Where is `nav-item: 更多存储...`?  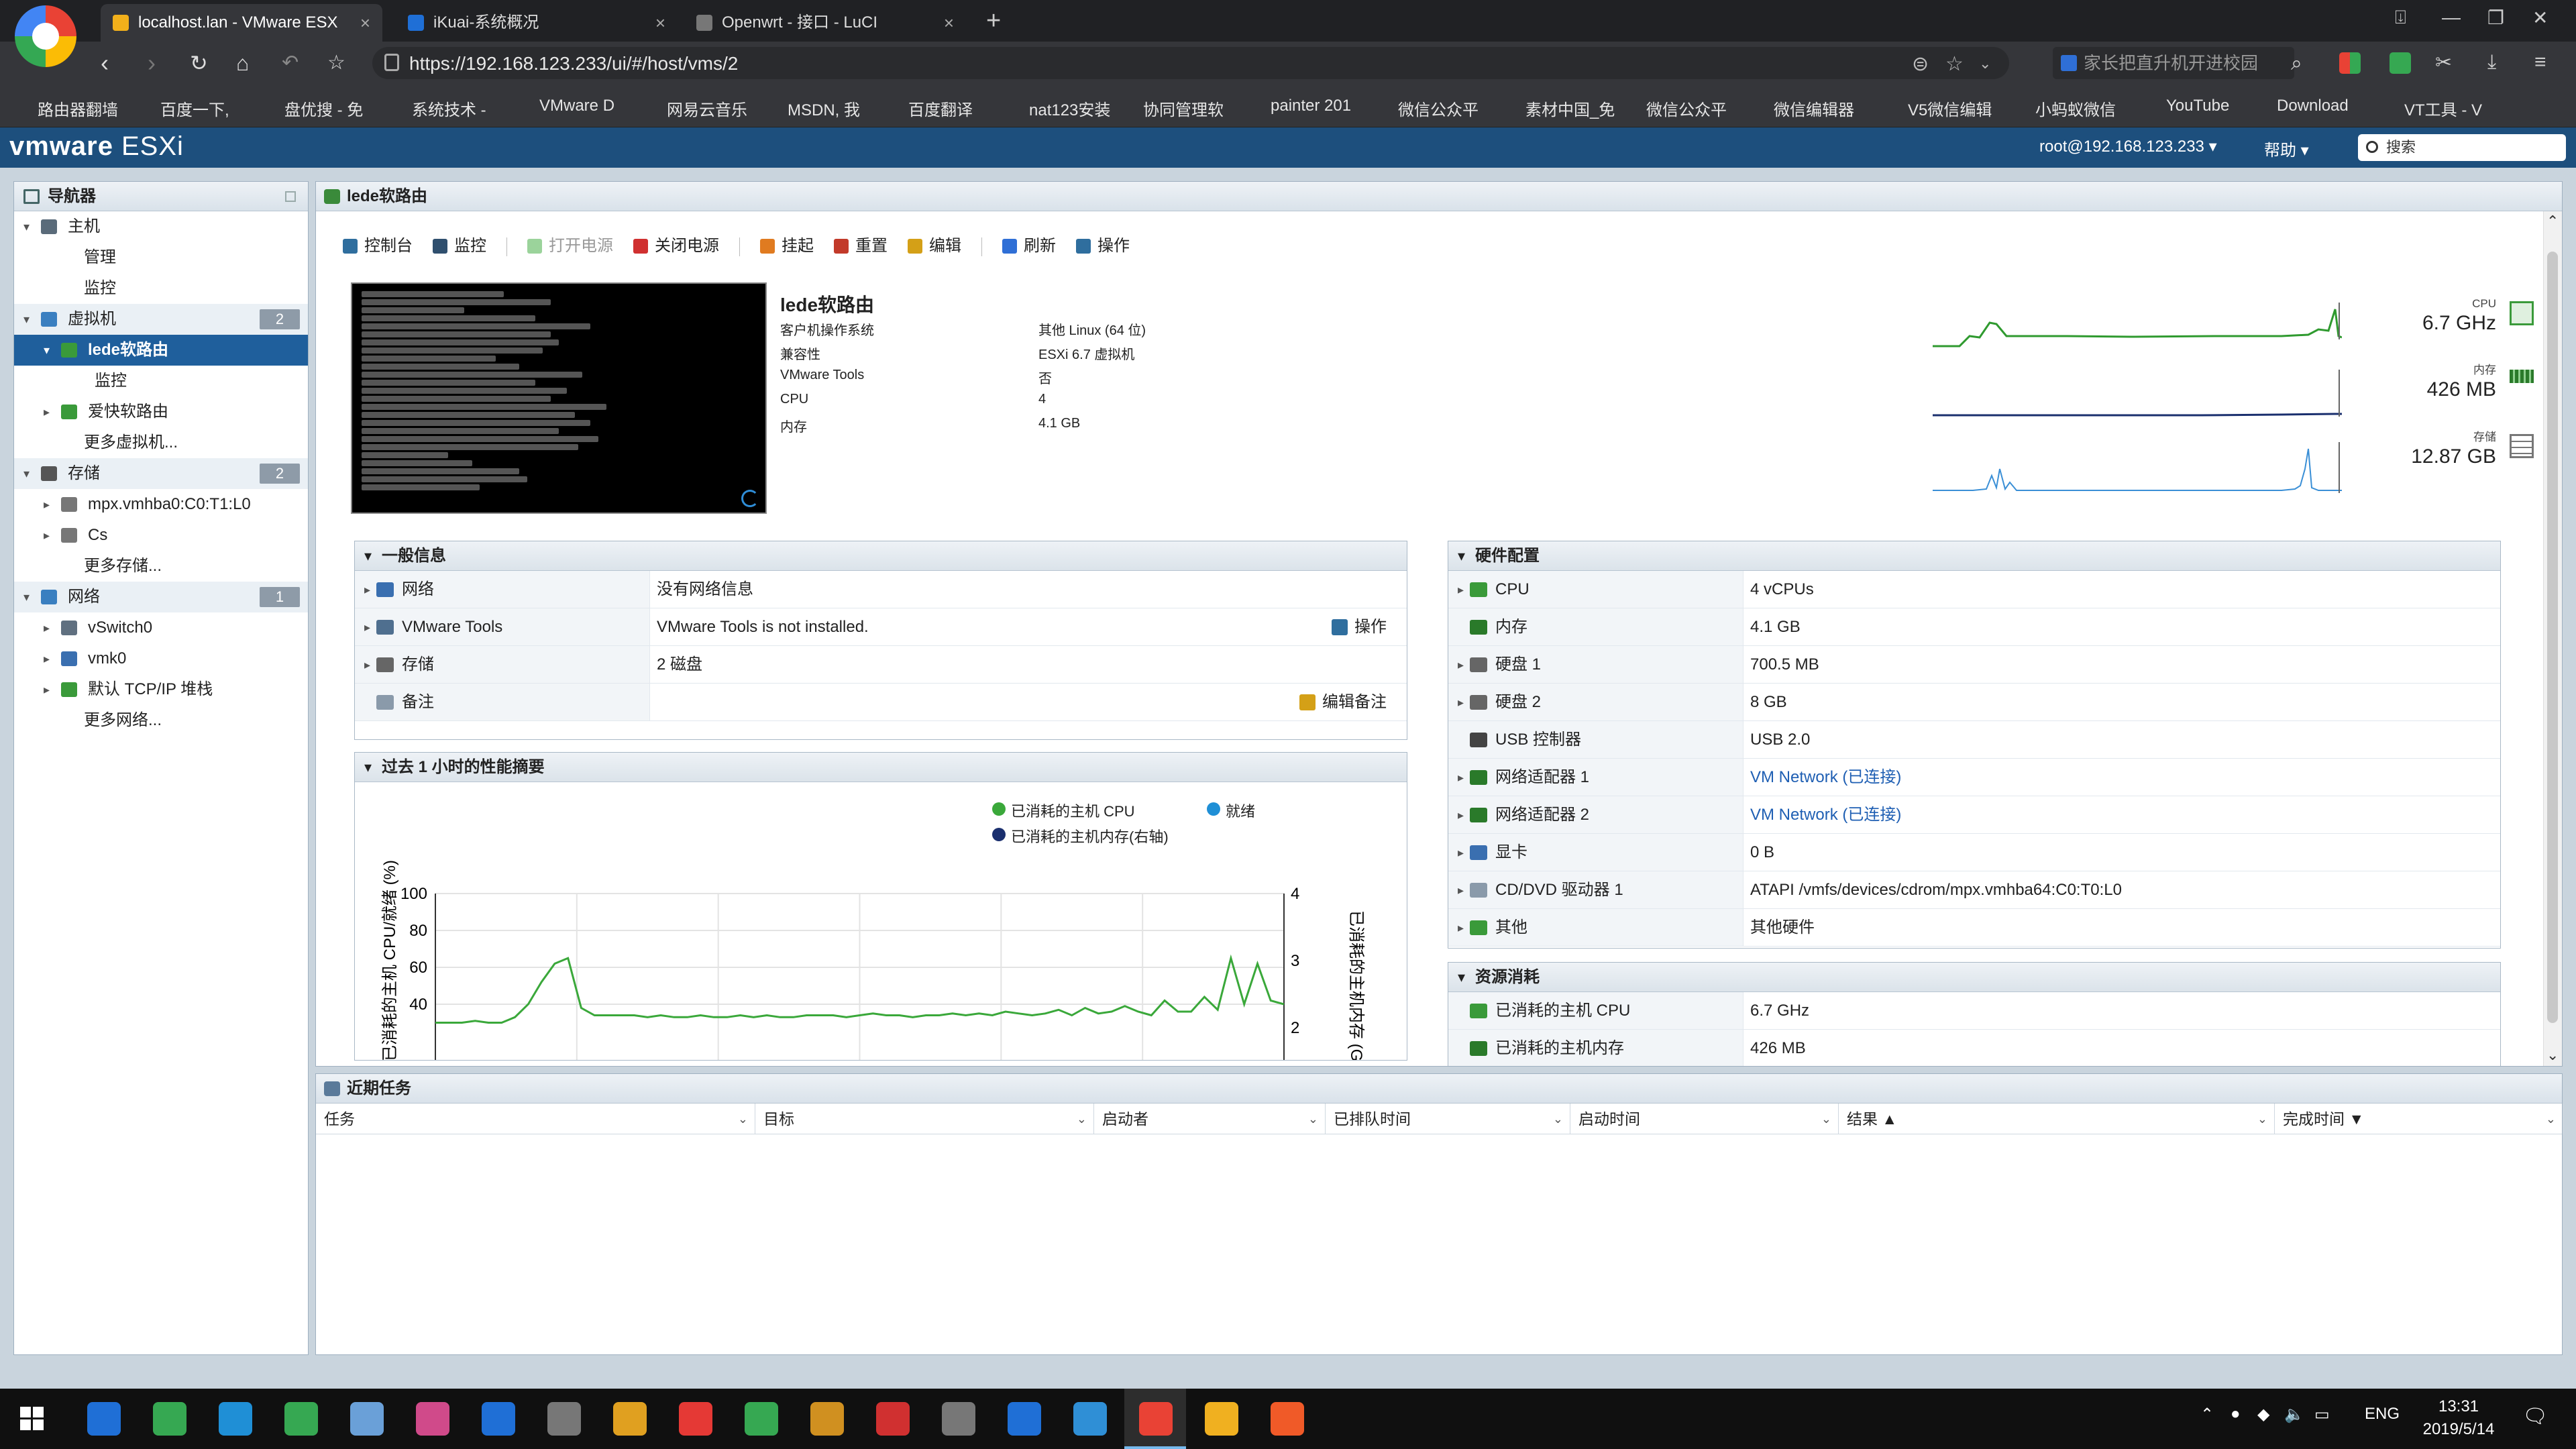 nav-item: 更多存储... is located at coordinates (161, 566).